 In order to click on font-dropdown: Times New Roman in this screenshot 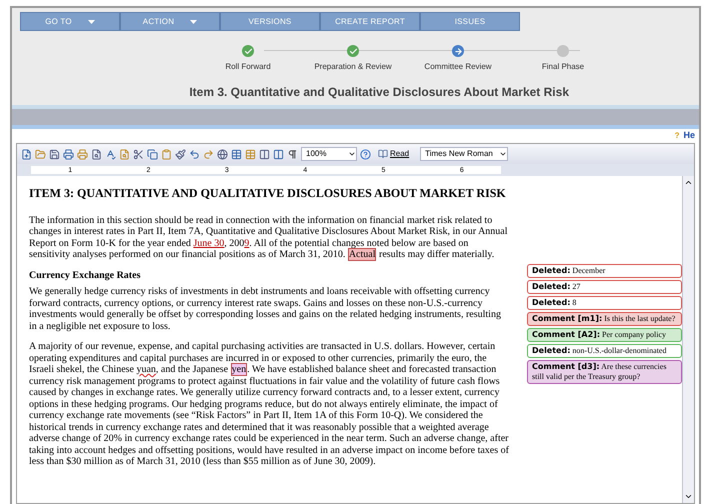, I will do `click(464, 154)`.